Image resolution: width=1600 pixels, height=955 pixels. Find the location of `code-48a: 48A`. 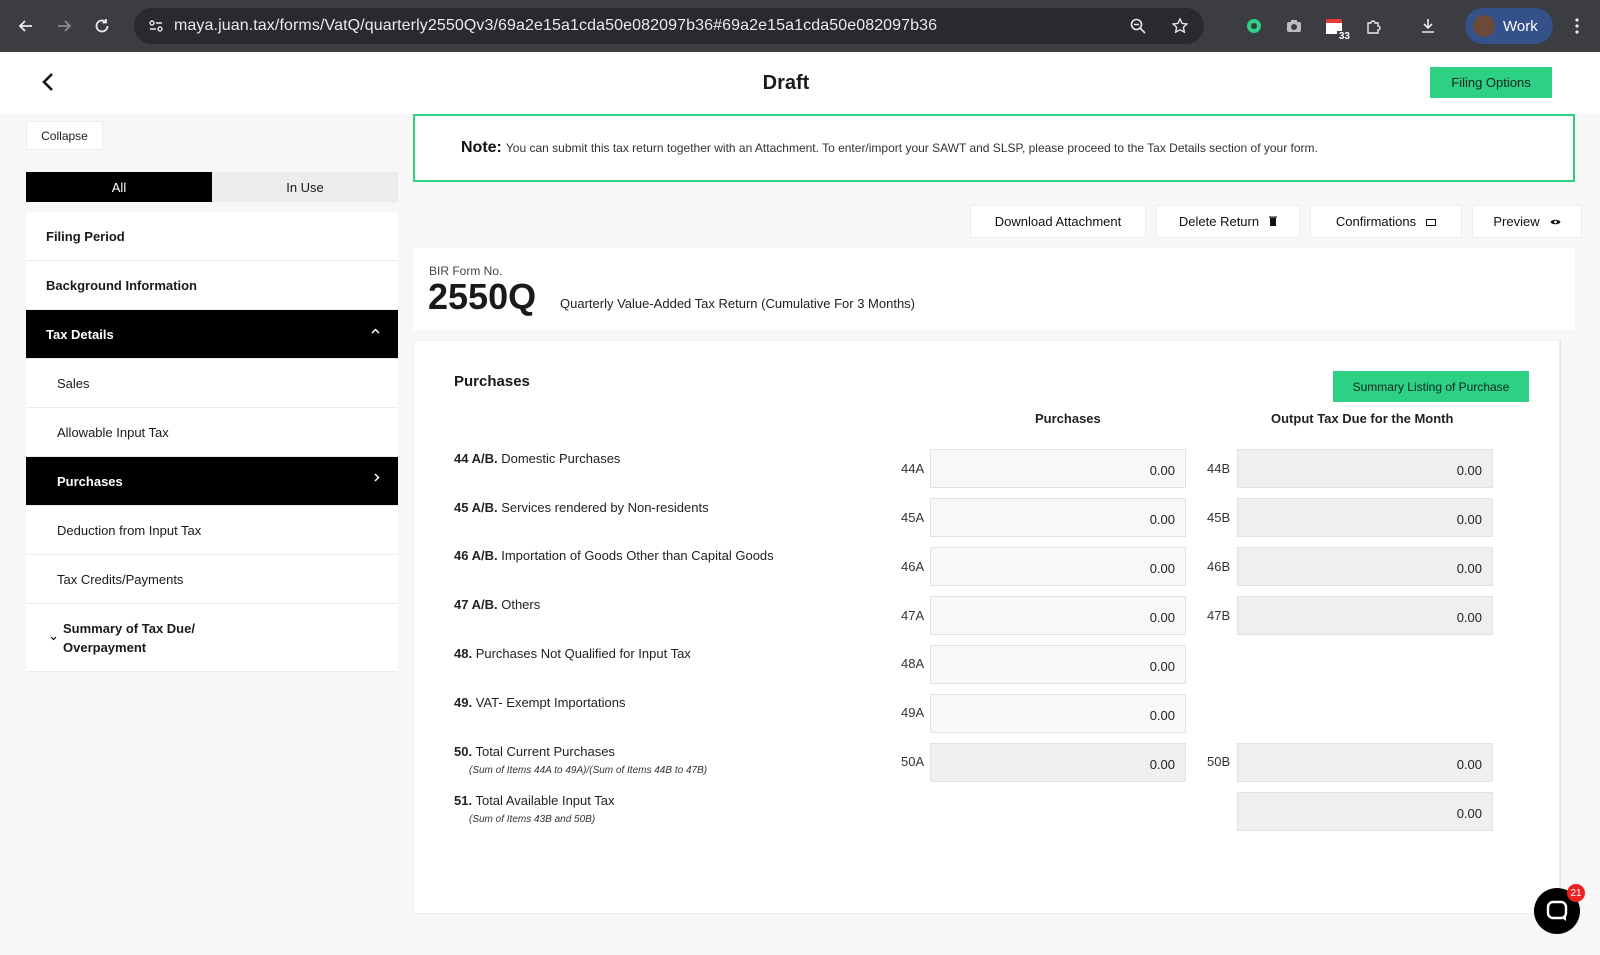

code-48a: 48A is located at coordinates (913, 663).